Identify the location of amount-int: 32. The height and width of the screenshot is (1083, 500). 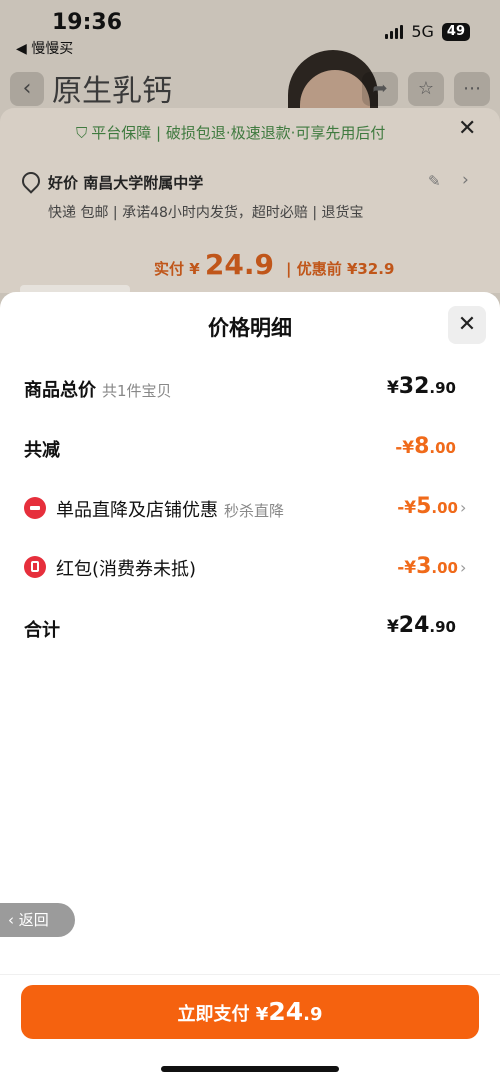
(414, 386).